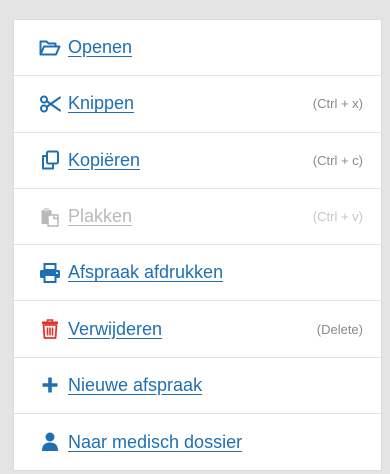 This screenshot has height=474, width=390. What do you see at coordinates (115, 328) in the screenshot?
I see `menu-item-label: Verwijderen` at bounding box center [115, 328].